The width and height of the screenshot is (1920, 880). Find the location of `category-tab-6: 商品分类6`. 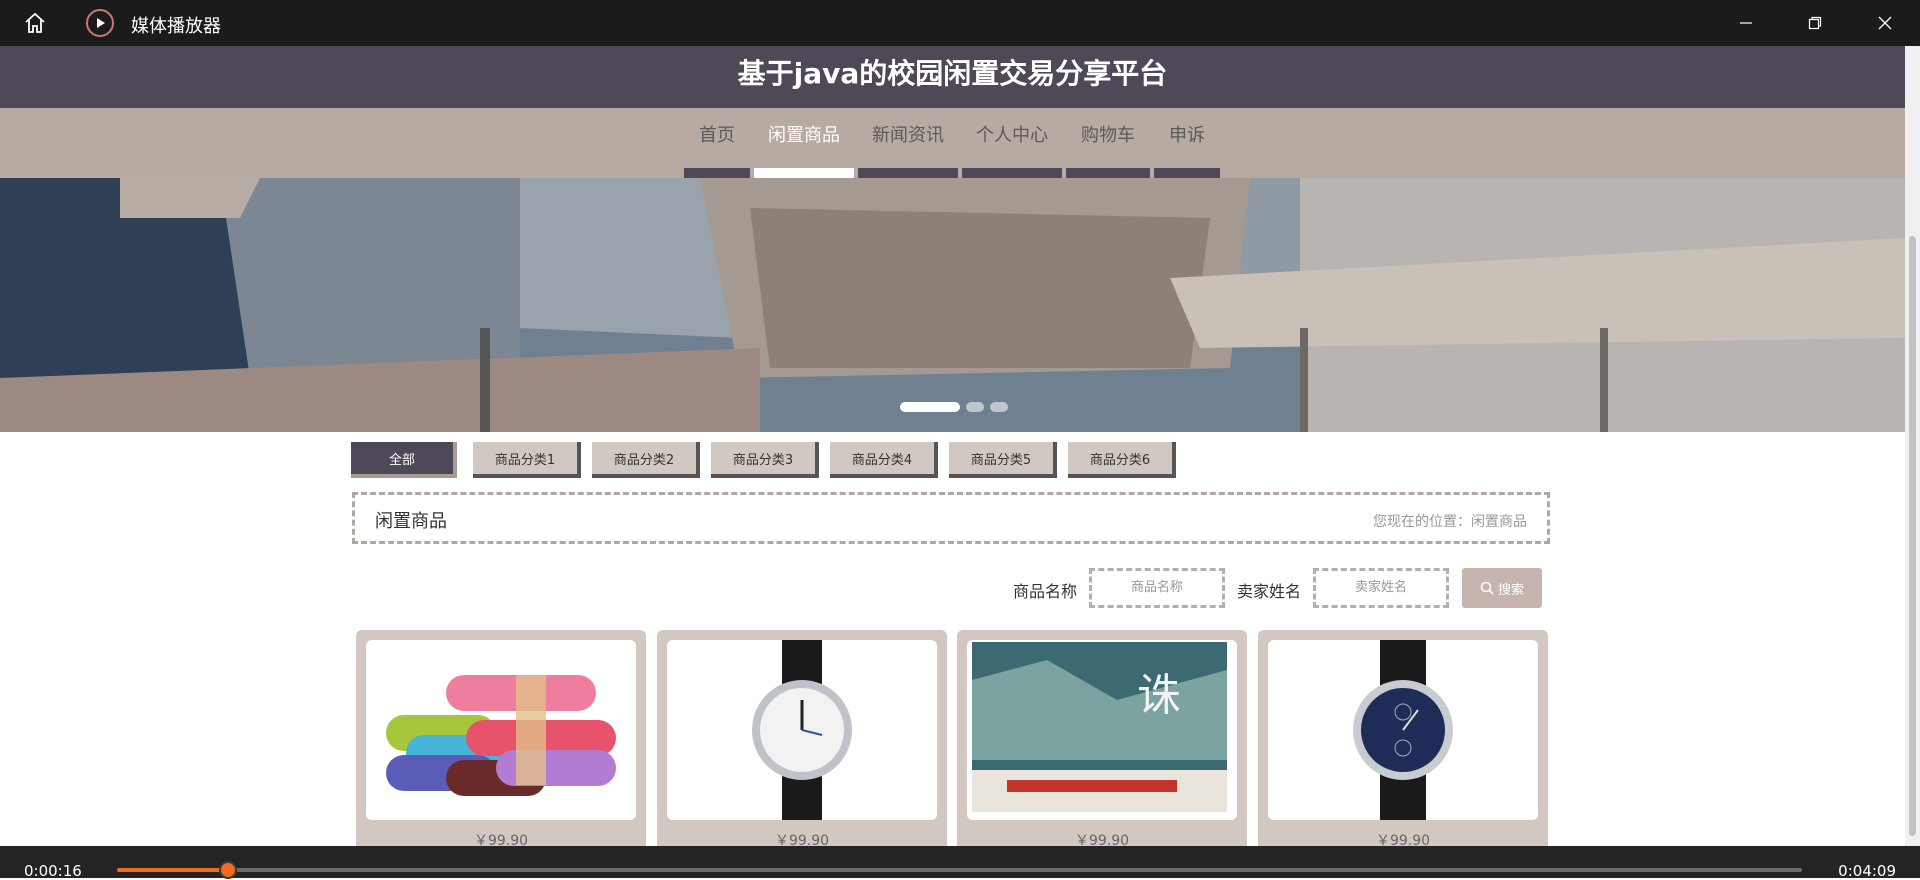

category-tab-6: 商品分类6 is located at coordinates (1122, 460).